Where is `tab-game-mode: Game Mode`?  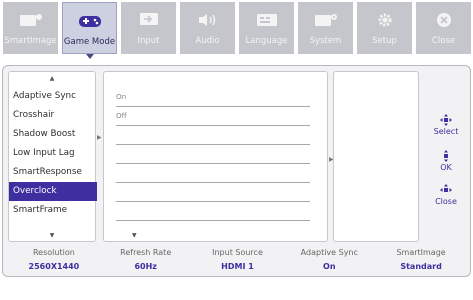 tab-game-mode: Game Mode is located at coordinates (89, 30).